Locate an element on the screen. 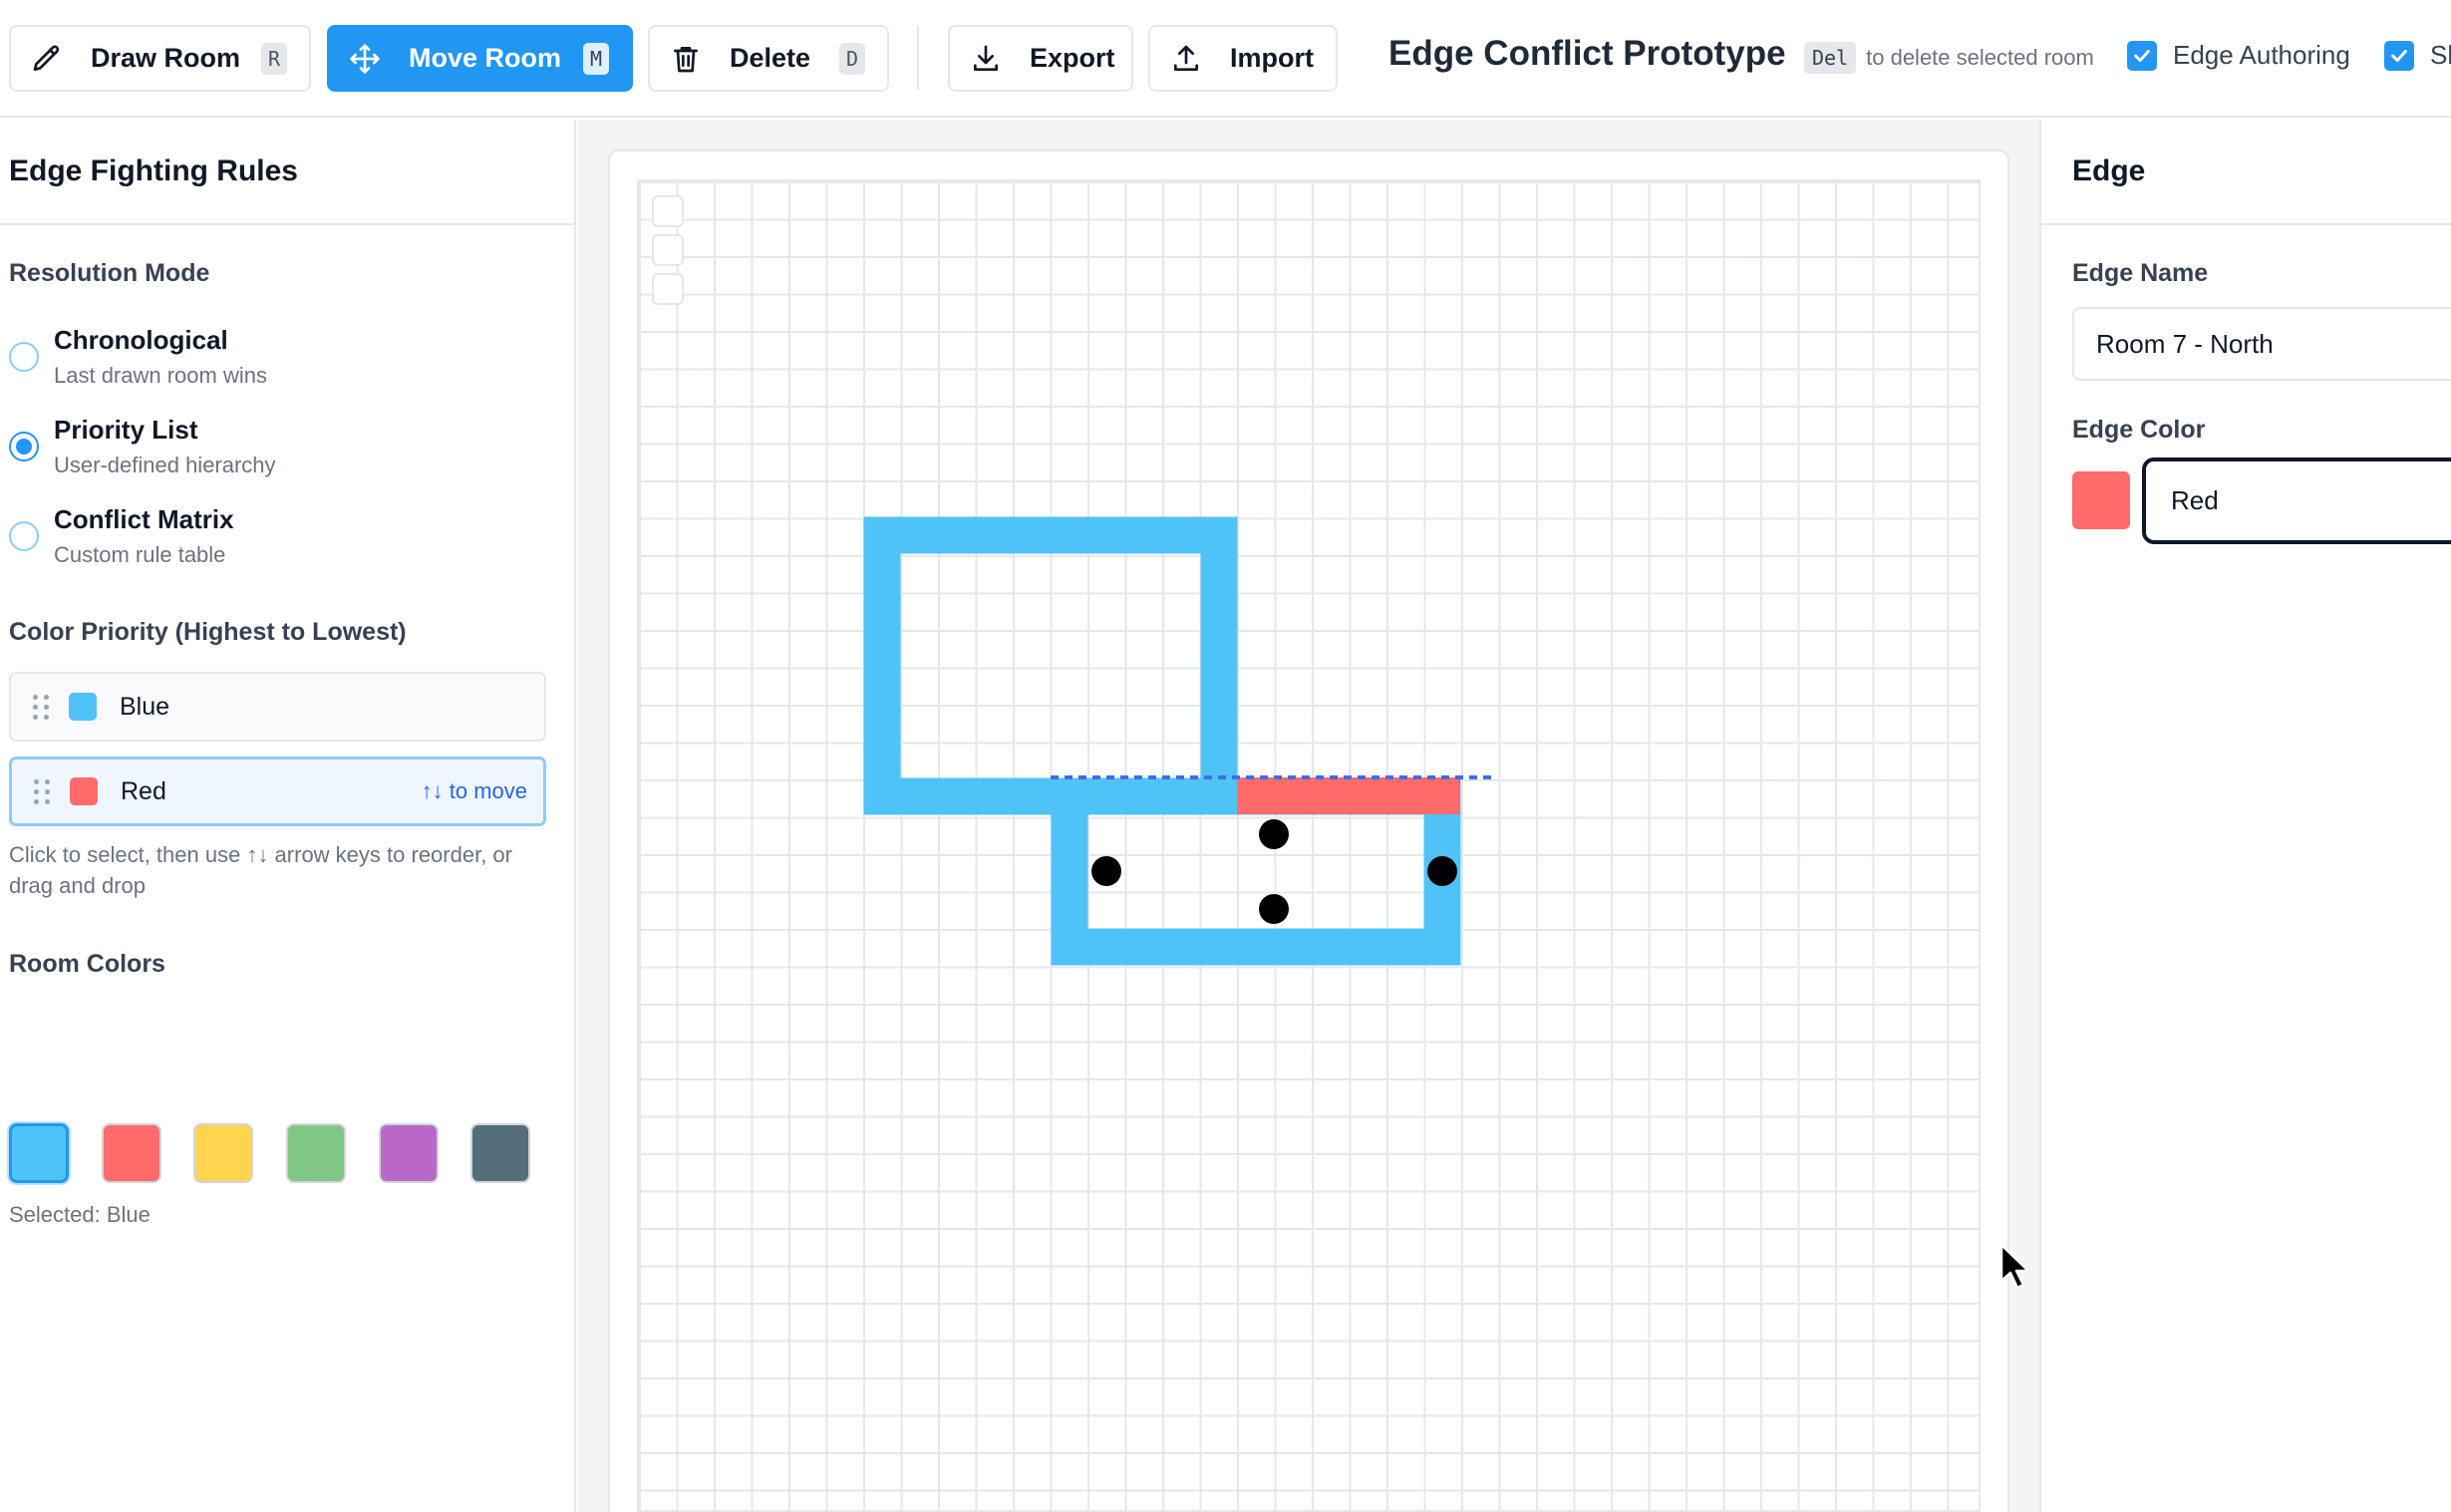 The height and width of the screenshot is (1512, 2451). edge-color-swatch is located at coordinates (2101, 500).